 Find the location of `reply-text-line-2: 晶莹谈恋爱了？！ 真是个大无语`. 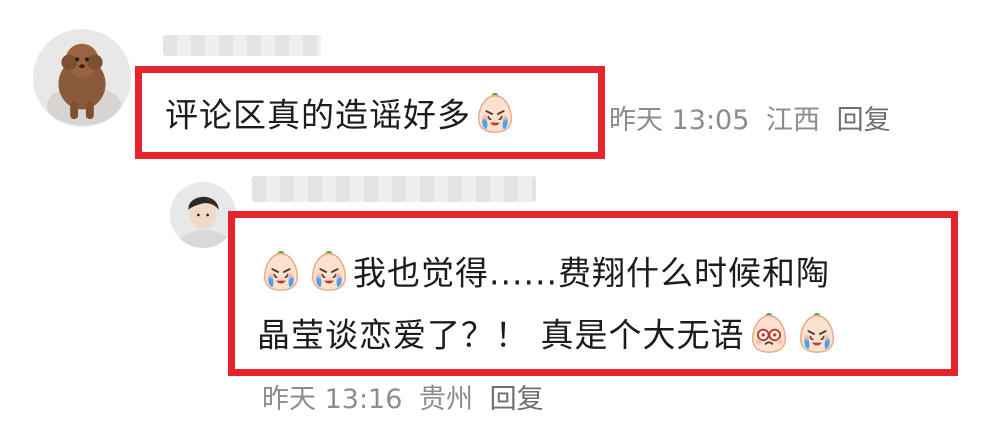

reply-text-line-2: 晶莹谈恋爱了？！ 真是个大无语 is located at coordinates (549, 336).